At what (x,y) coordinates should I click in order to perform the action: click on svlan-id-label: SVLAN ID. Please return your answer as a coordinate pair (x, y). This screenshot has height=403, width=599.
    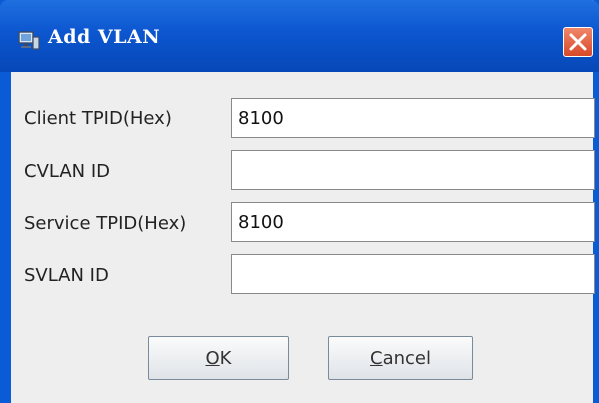
    Looking at the image, I should click on (66, 275).